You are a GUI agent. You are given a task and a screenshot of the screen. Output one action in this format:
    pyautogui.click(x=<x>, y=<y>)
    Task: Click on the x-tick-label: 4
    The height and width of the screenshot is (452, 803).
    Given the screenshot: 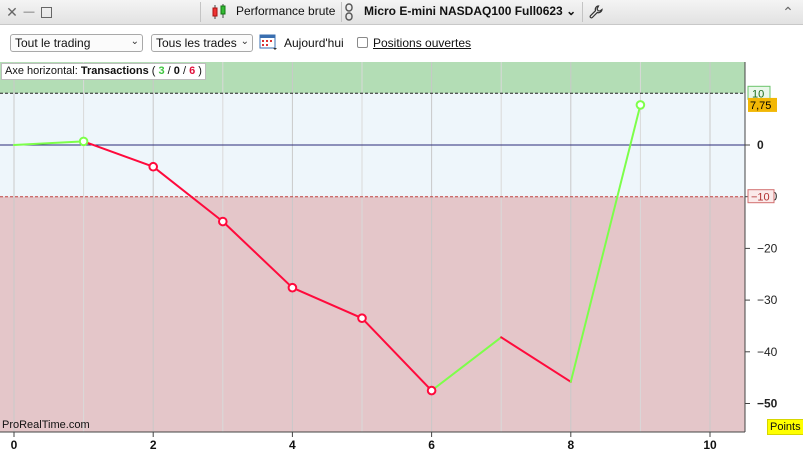 What is the action you would take?
    pyautogui.click(x=292, y=445)
    